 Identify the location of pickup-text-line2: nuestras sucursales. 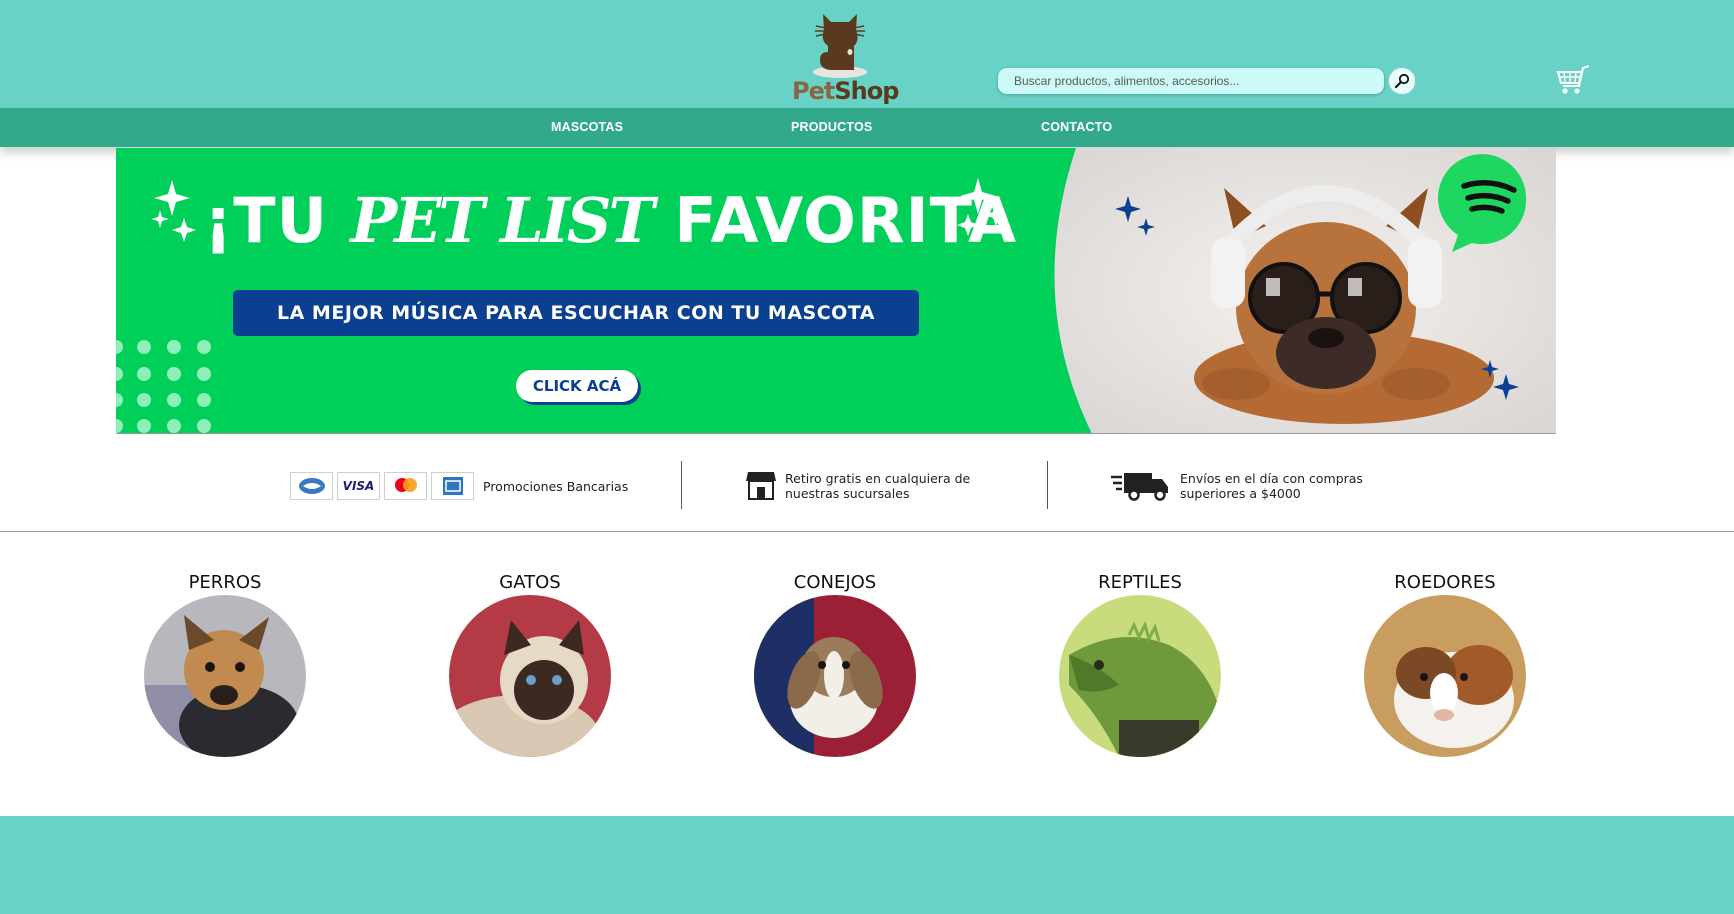
(847, 493).